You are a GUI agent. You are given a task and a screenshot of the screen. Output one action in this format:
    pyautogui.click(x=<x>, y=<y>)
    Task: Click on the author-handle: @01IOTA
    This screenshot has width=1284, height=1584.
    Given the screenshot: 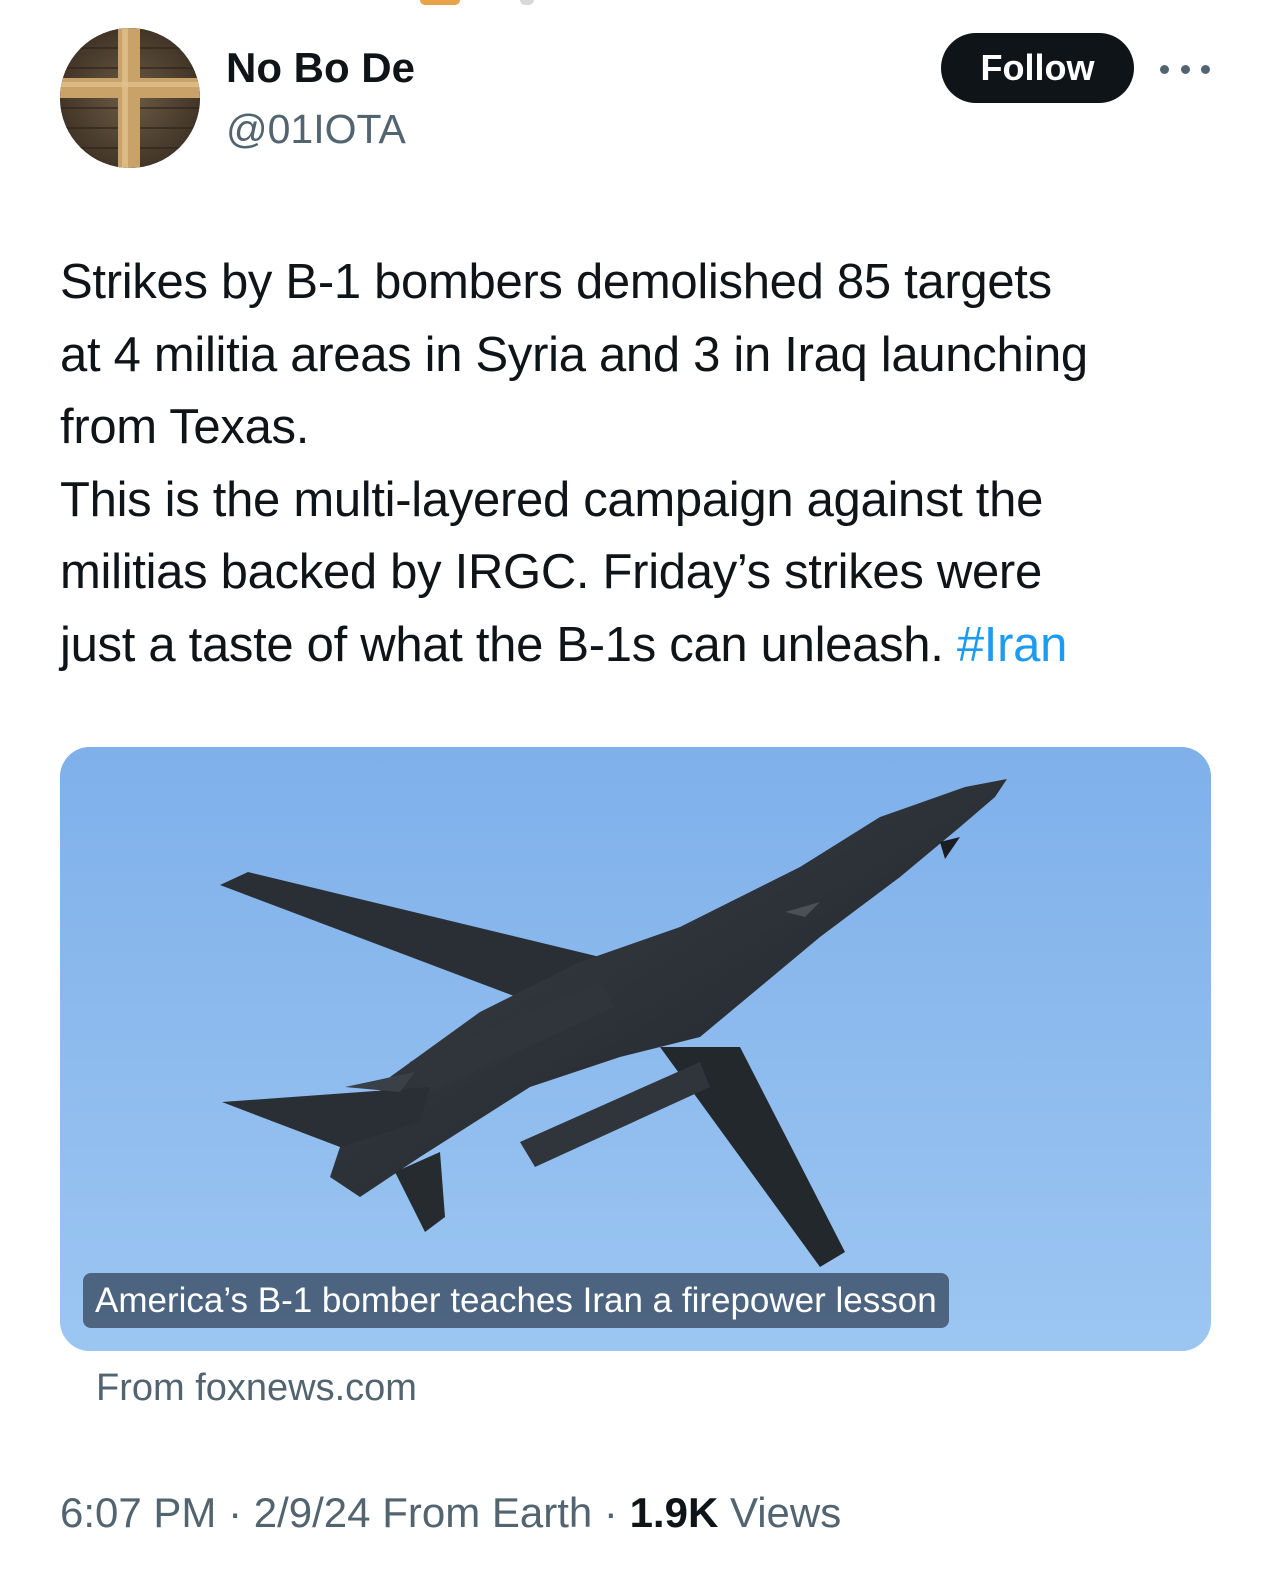 What is the action you would take?
    pyautogui.click(x=316, y=129)
    